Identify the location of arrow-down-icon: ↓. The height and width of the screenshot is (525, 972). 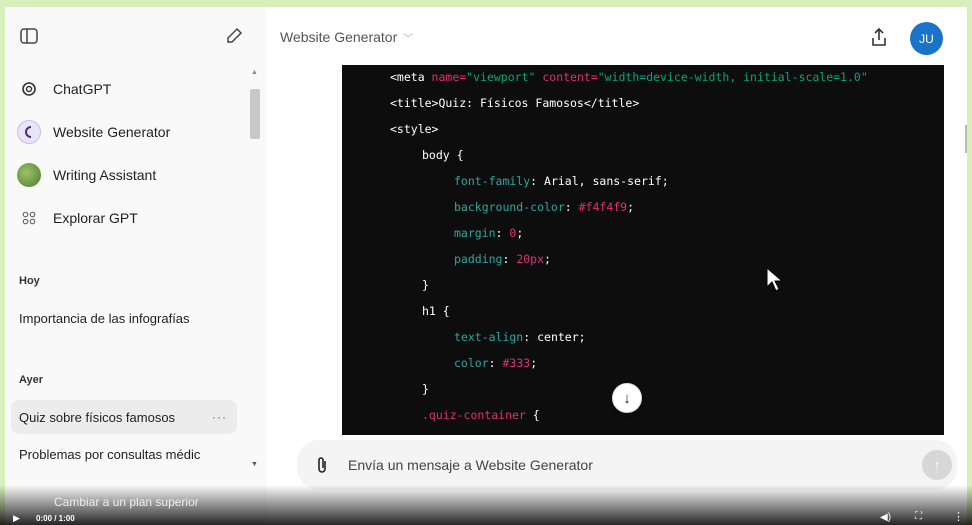
(627, 398).